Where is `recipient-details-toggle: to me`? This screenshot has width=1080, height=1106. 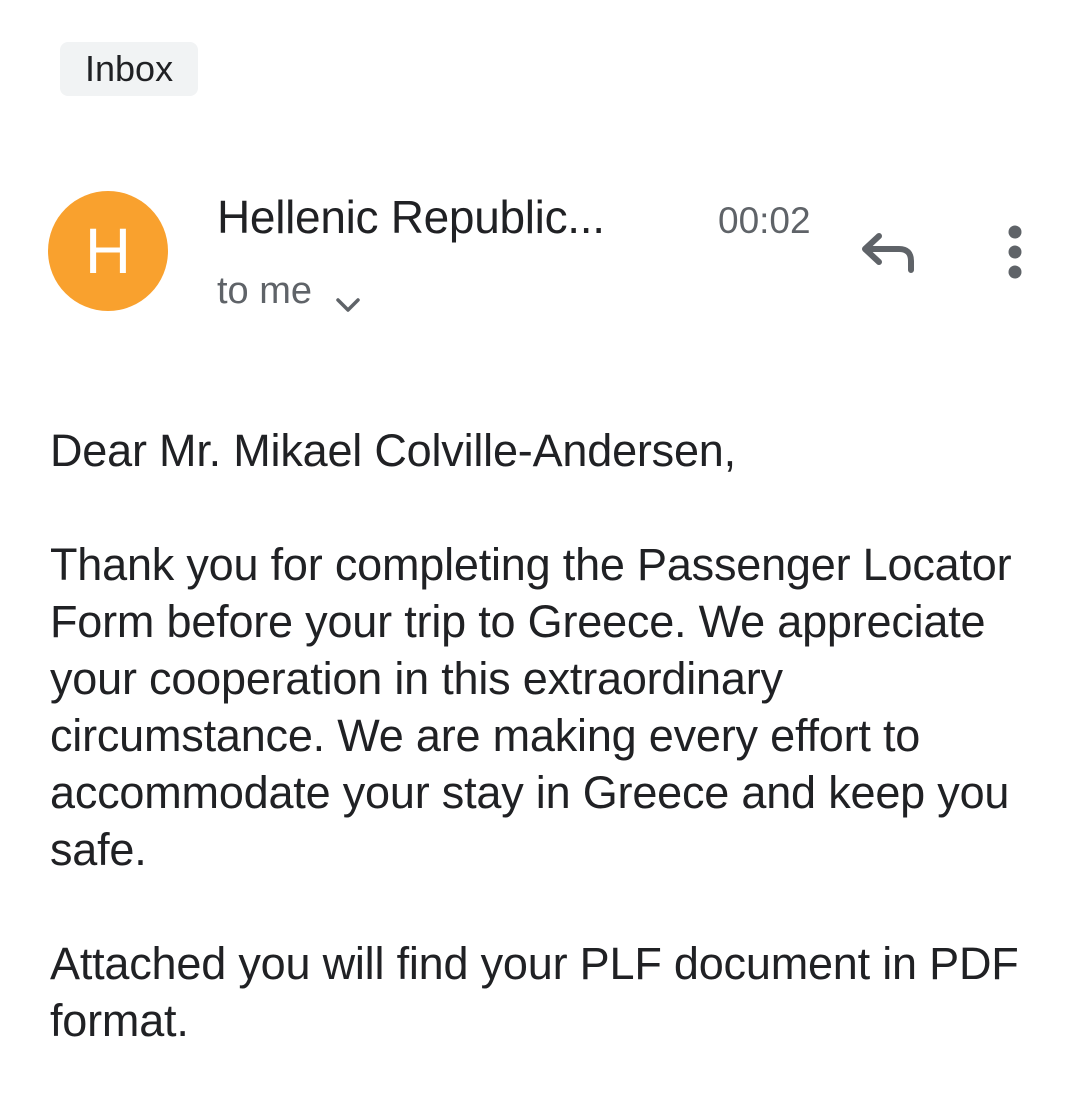 recipient-details-toggle: to me is located at coordinates (289, 291).